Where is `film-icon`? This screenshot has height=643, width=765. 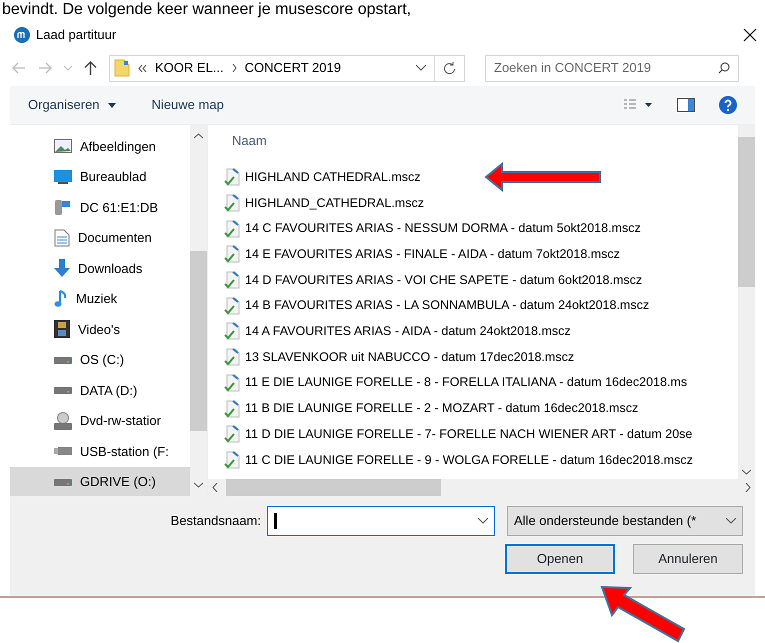
film-icon is located at coordinates (62, 329).